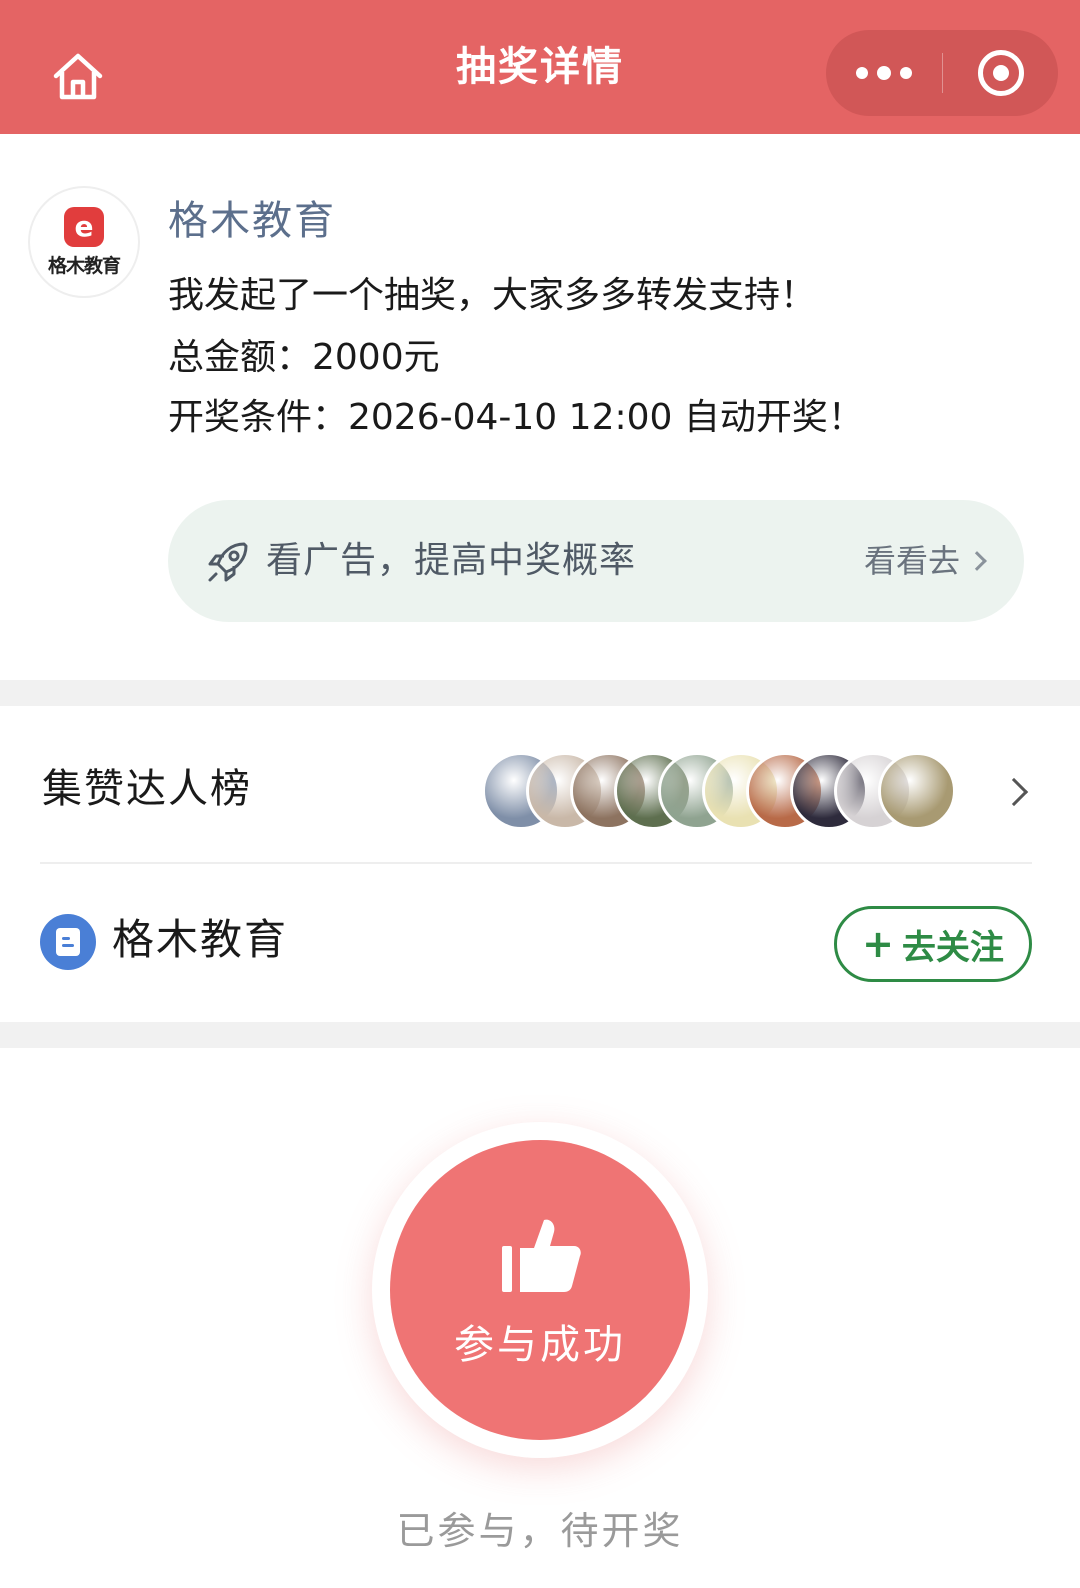  What do you see at coordinates (516, 417) in the screenshot?
I see `post-text-condition: 开奖条件：2026-04-10 12:00 自动开奖！` at bounding box center [516, 417].